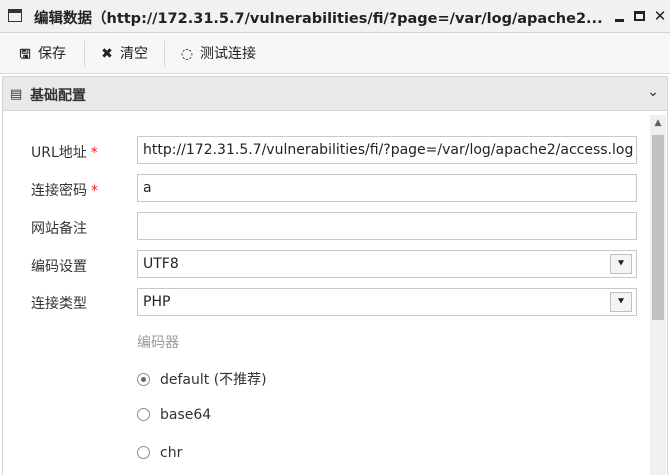  What do you see at coordinates (187, 54) in the screenshot?
I see `spinner-icon: ◌` at bounding box center [187, 54].